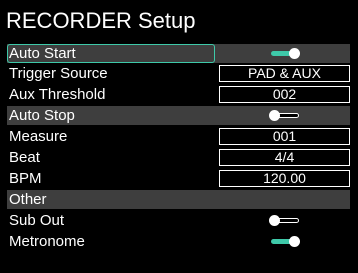 This screenshot has height=273, width=358. I want to click on bpm-label: BPM, so click(25, 178).